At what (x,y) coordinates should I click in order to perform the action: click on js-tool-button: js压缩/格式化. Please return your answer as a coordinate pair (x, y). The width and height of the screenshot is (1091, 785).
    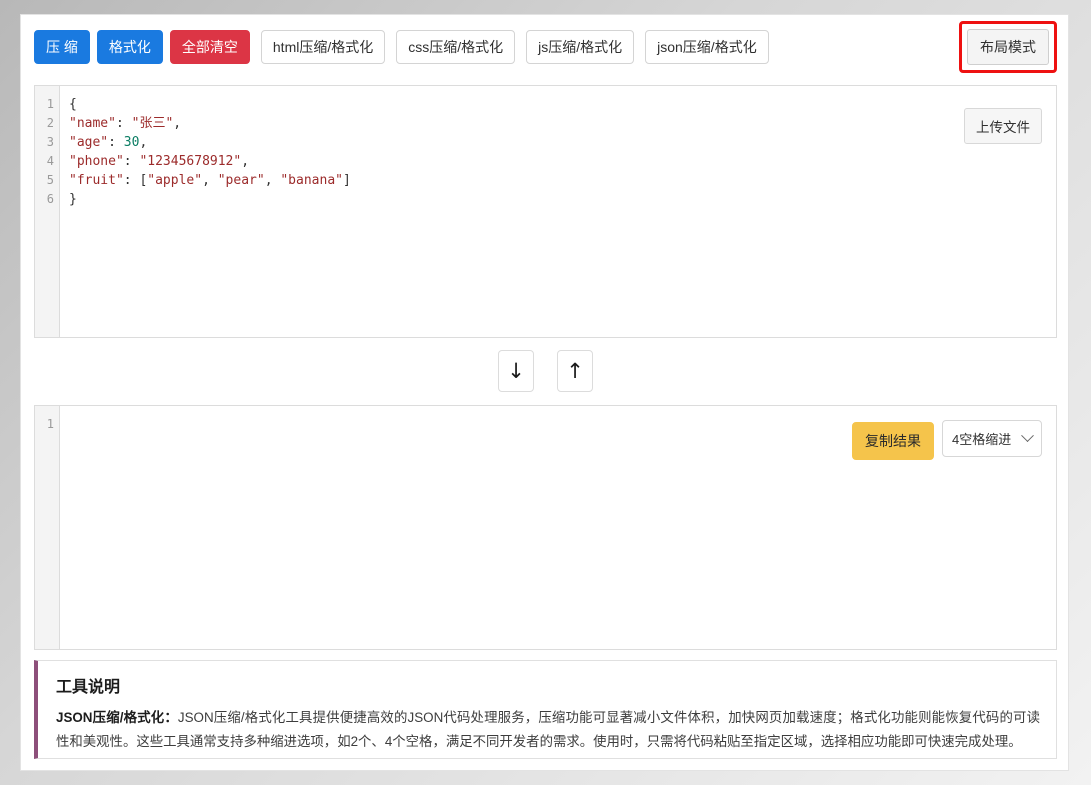
    Looking at the image, I should click on (580, 46).